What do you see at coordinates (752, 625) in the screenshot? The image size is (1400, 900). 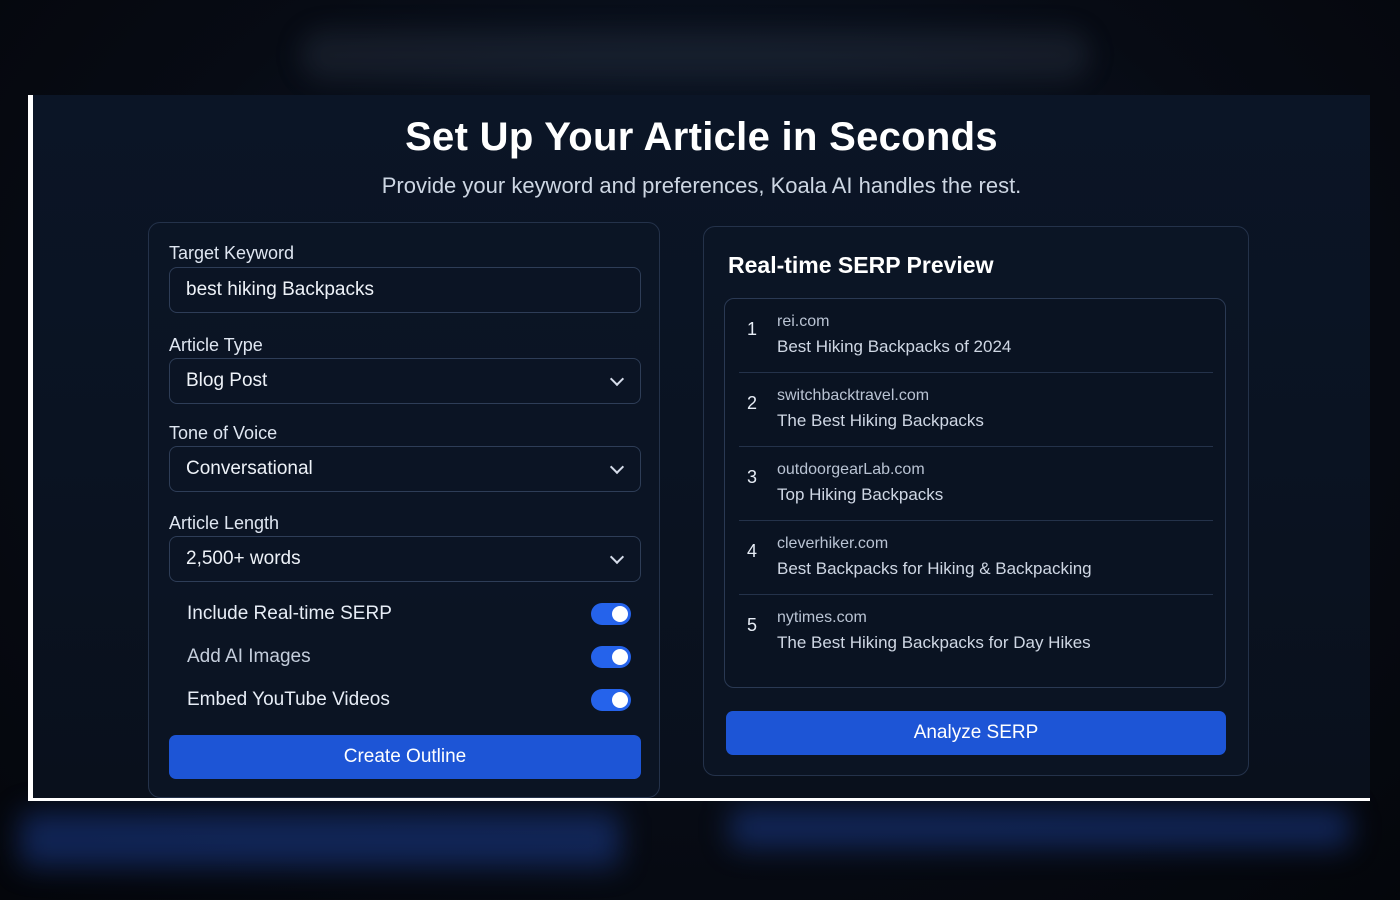 I see `serp-rank: 5` at bounding box center [752, 625].